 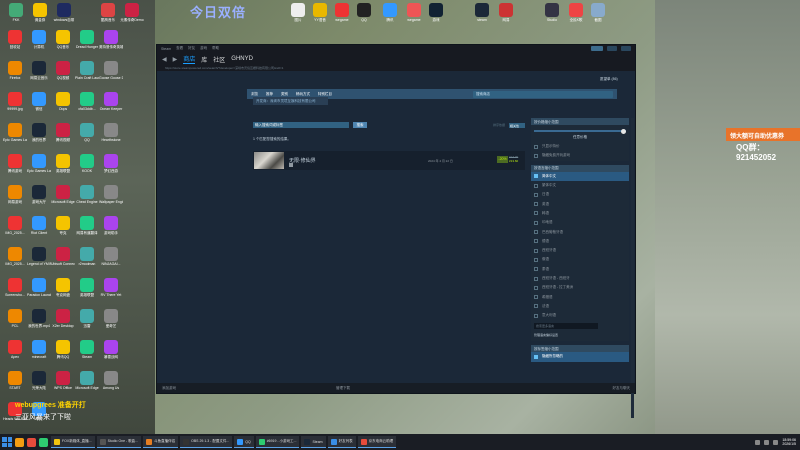 I want to click on desktop-icon: Firefox, so click(x=15, y=75).